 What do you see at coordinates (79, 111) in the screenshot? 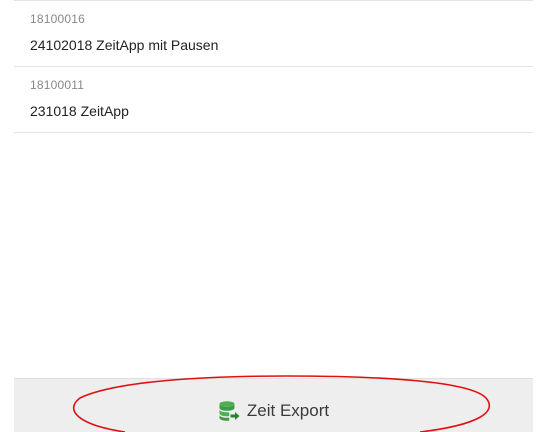
I see `item-title: 231018 ZeitApp` at bounding box center [79, 111].